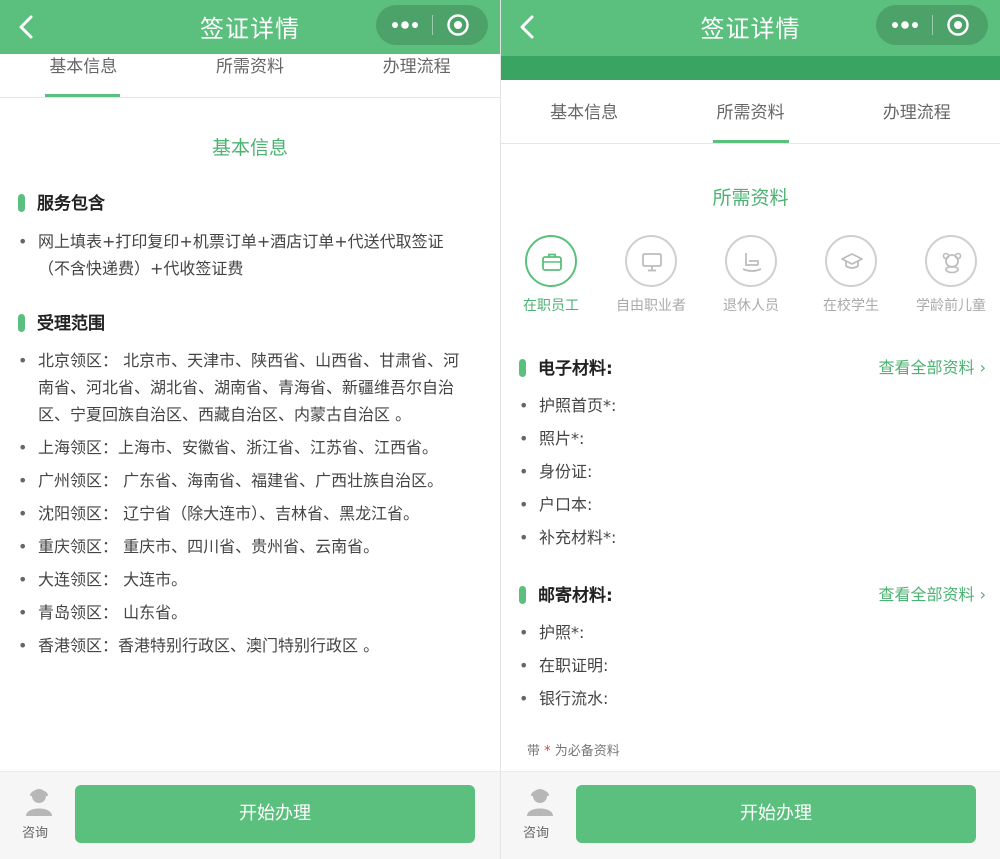 The height and width of the screenshot is (859, 1000). I want to click on list-item: 在职证明:, so click(739, 665).